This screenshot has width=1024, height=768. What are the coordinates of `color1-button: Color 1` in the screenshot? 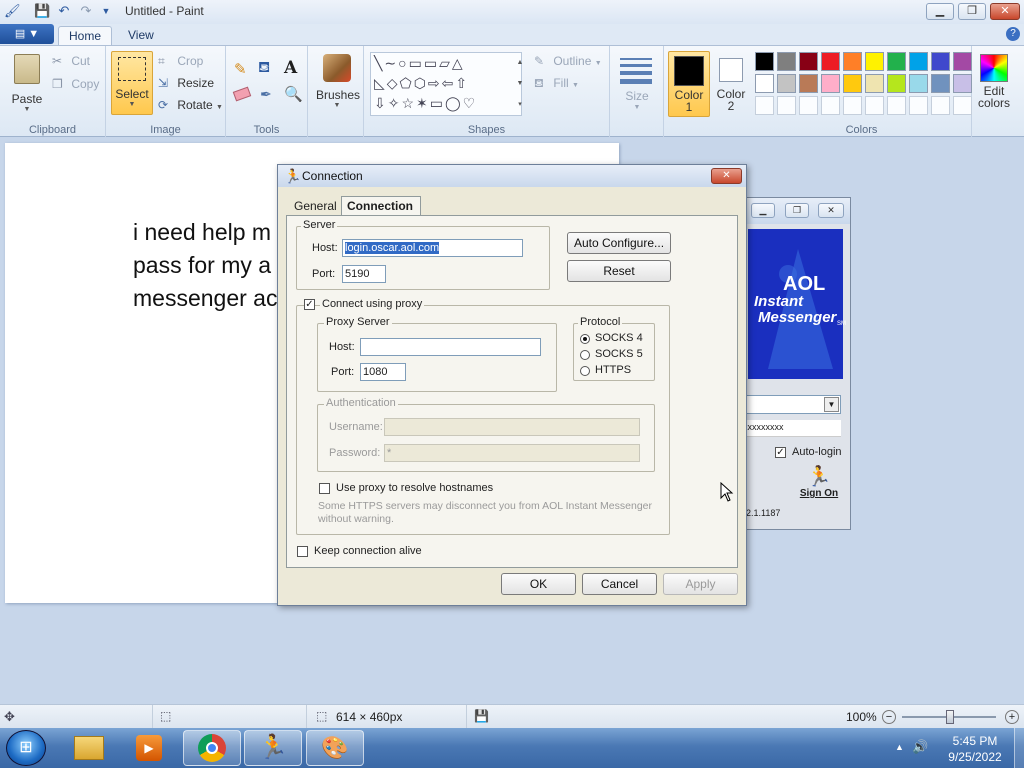 It's located at (689, 84).